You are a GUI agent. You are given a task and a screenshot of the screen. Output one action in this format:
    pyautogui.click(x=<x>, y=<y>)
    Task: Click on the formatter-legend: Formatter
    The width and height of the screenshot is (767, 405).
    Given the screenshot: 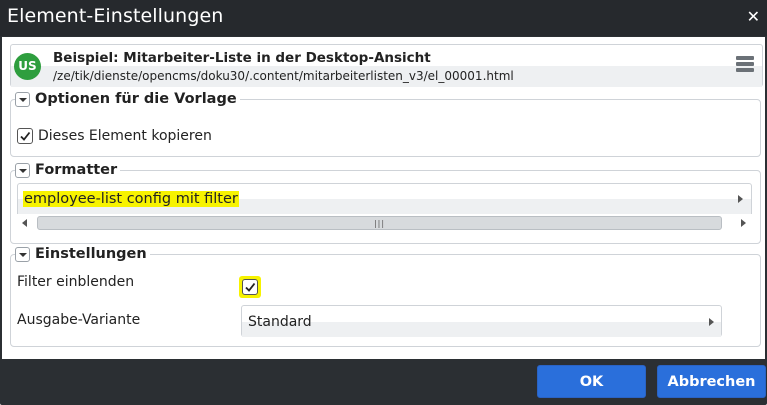 What is the action you would take?
    pyautogui.click(x=76, y=170)
    